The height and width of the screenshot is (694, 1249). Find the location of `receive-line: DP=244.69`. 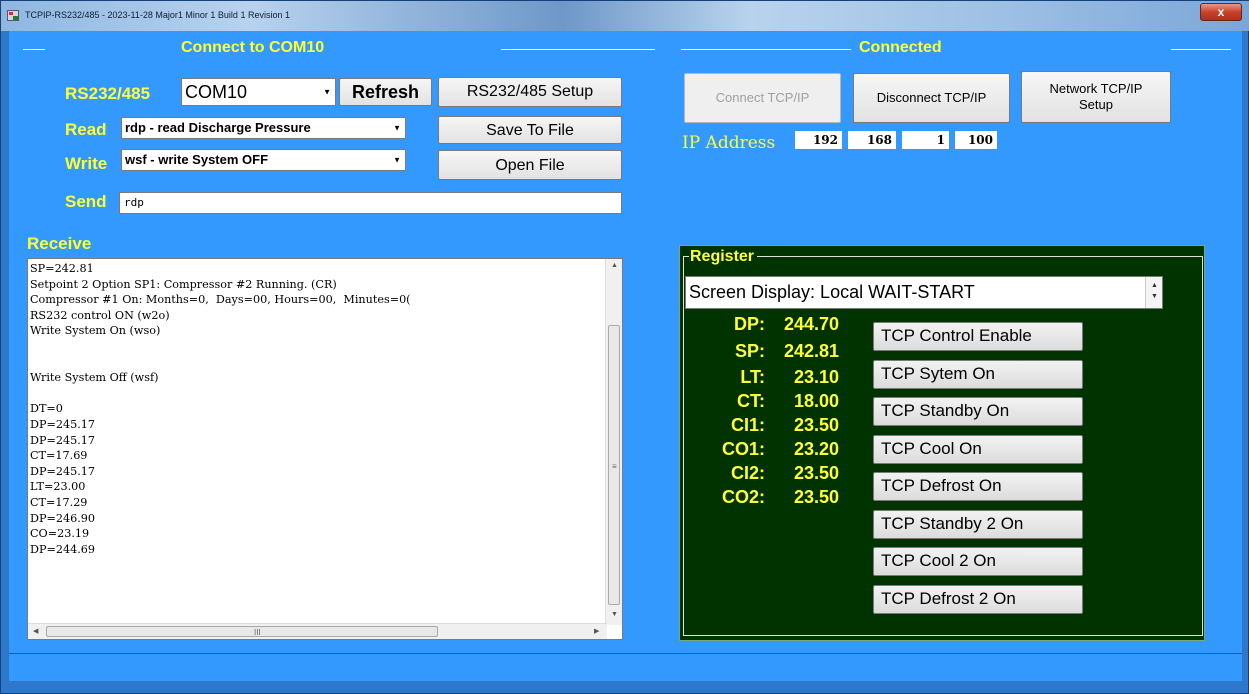

receive-line: DP=244.69 is located at coordinates (63, 549).